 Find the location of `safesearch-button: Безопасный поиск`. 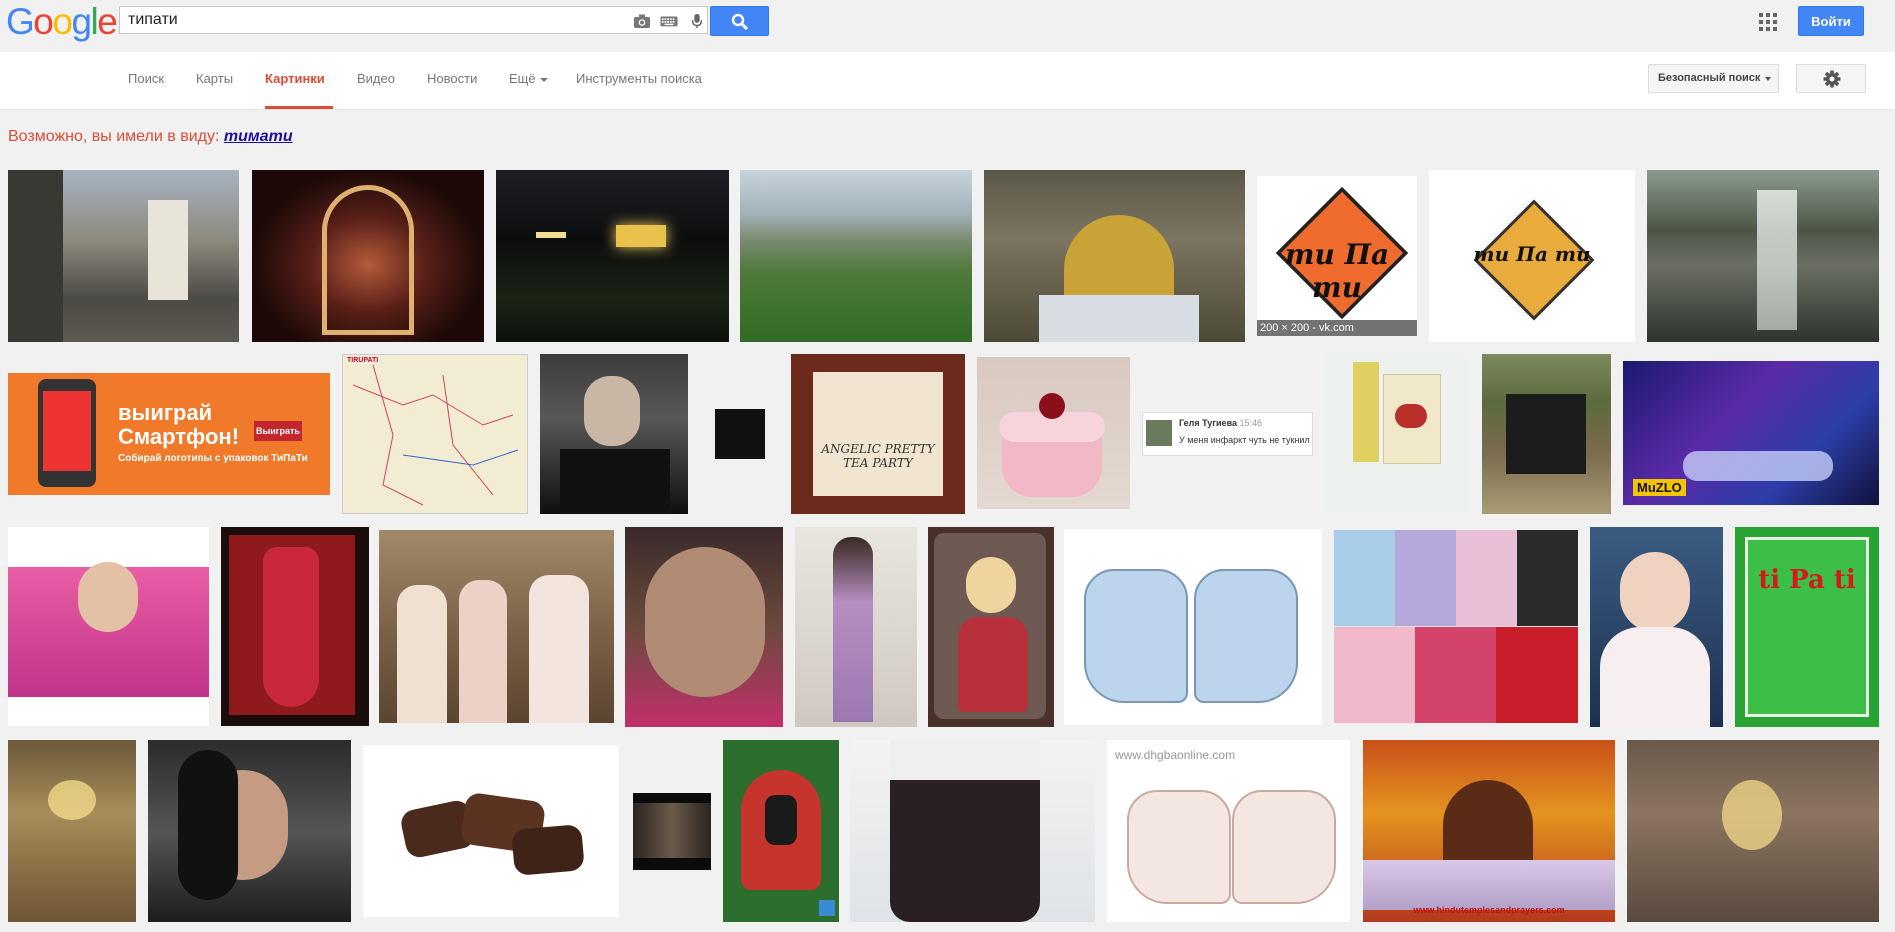

safesearch-button: Безопасный поиск is located at coordinates (1713, 78).